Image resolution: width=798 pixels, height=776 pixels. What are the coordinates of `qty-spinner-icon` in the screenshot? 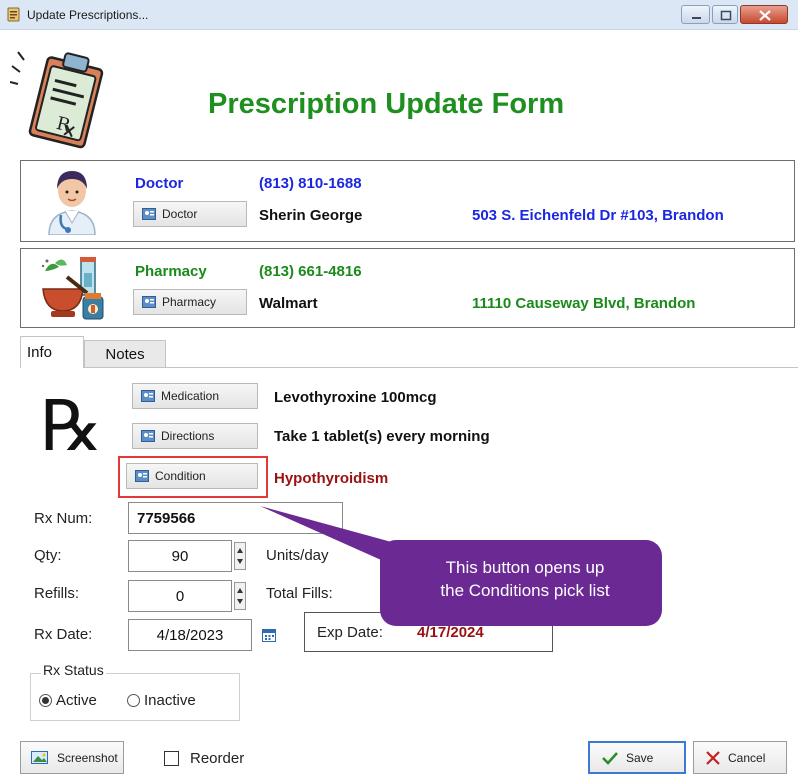 It's located at (240, 556).